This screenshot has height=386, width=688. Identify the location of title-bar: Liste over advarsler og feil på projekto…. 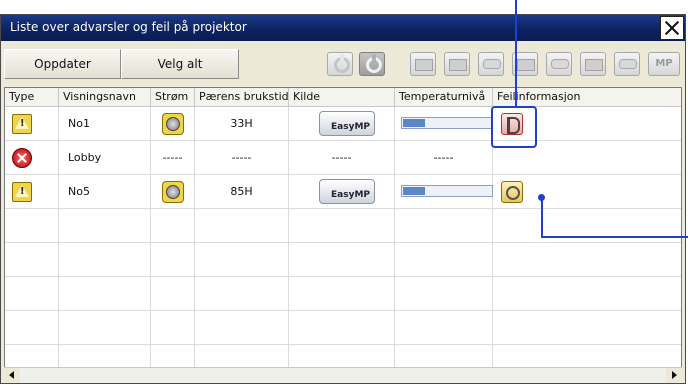
(343, 28).